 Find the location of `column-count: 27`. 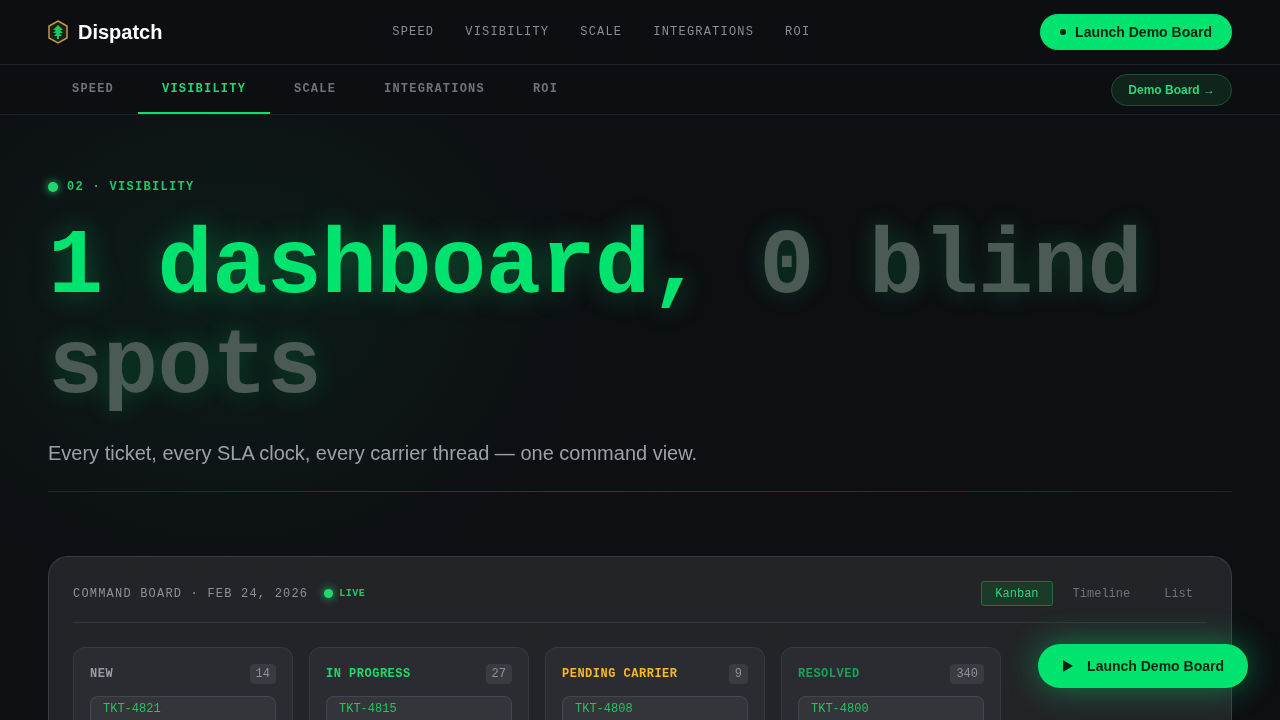

column-count: 27 is located at coordinates (498, 674).